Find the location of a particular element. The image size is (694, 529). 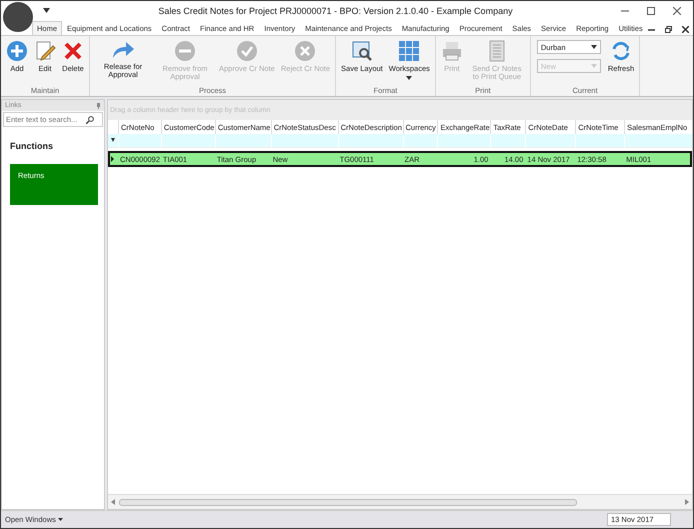

layout-icon is located at coordinates (361, 51).